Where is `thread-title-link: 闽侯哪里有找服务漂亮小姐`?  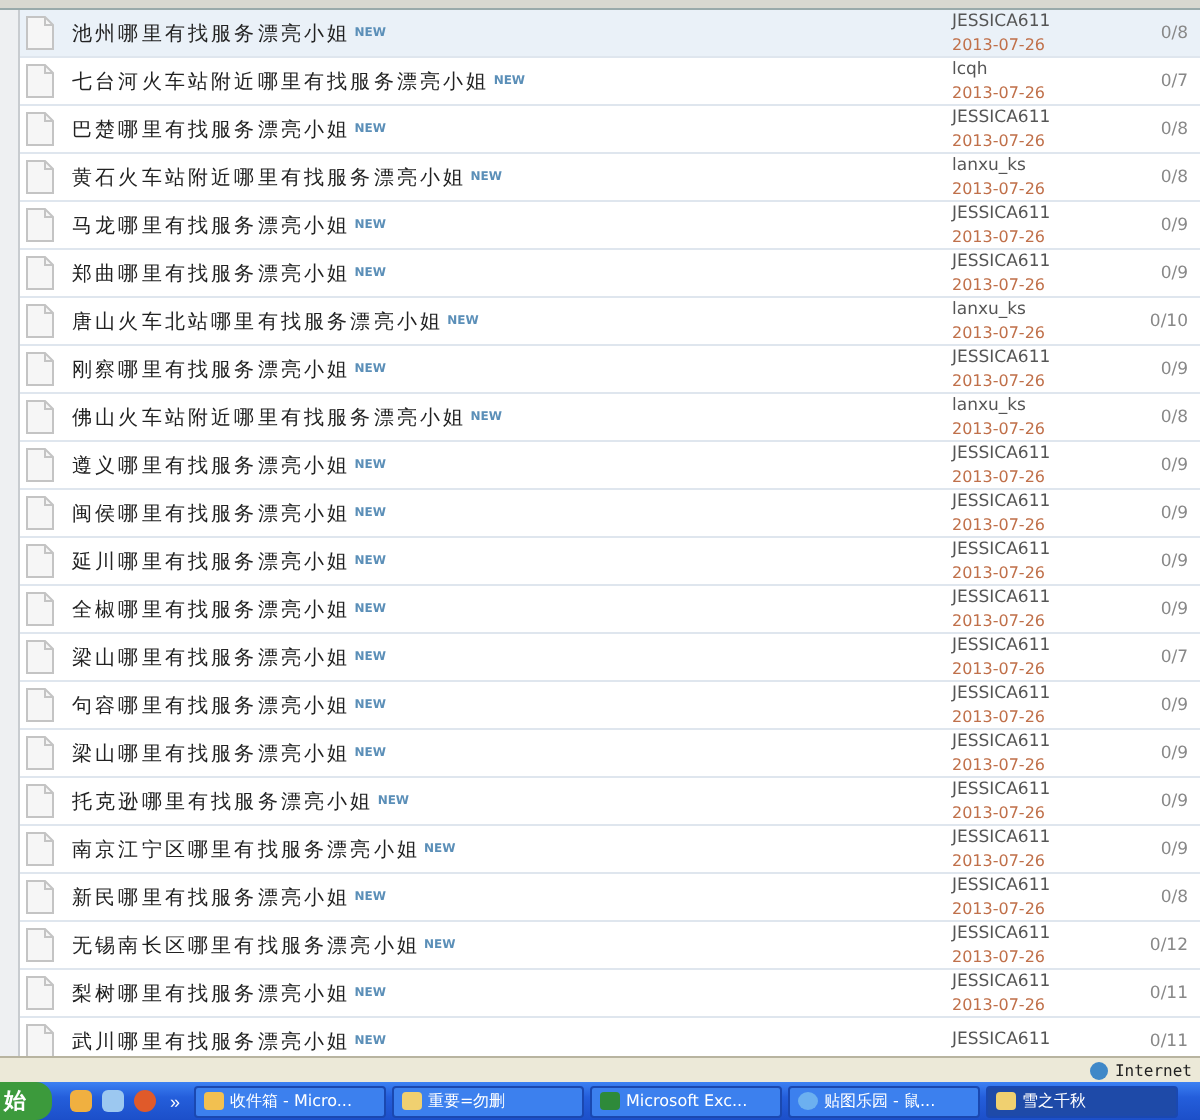
thread-title-link: 闽侯哪里有找服务漂亮小姐 is located at coordinates (211, 513).